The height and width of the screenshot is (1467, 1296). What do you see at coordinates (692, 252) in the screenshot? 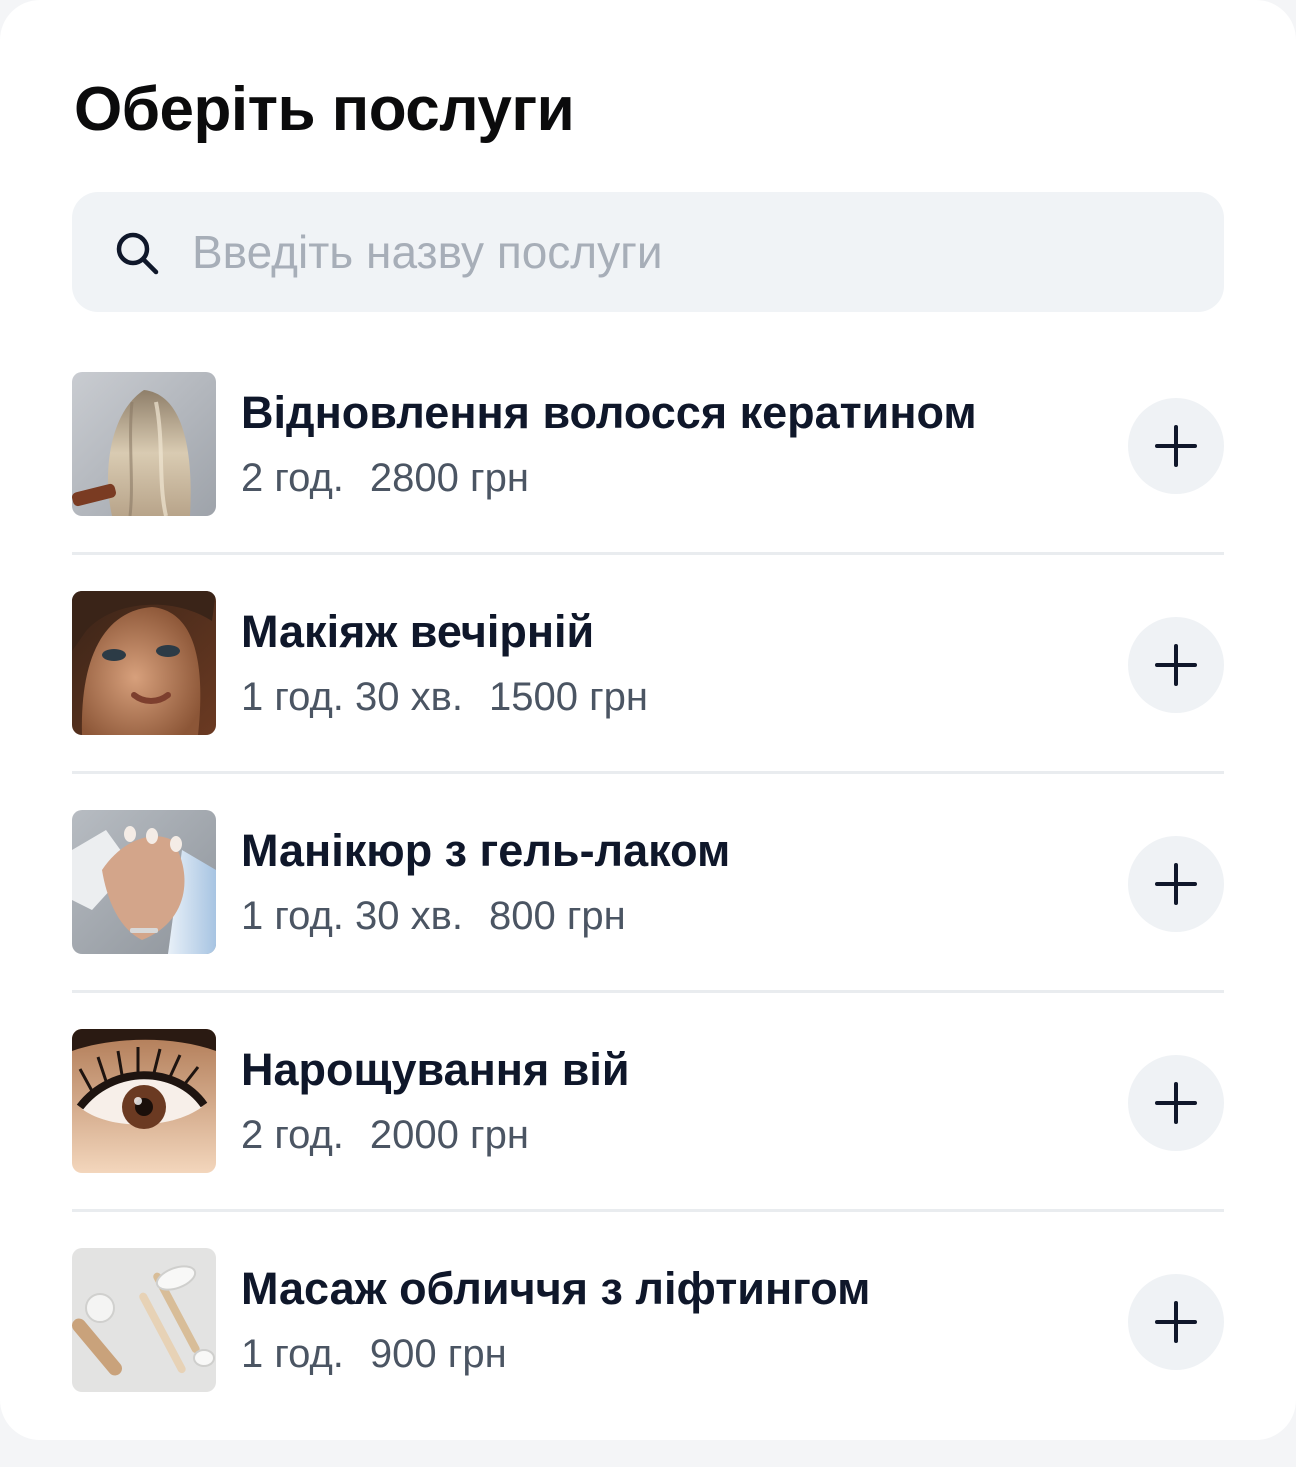
I see `search-input` at bounding box center [692, 252].